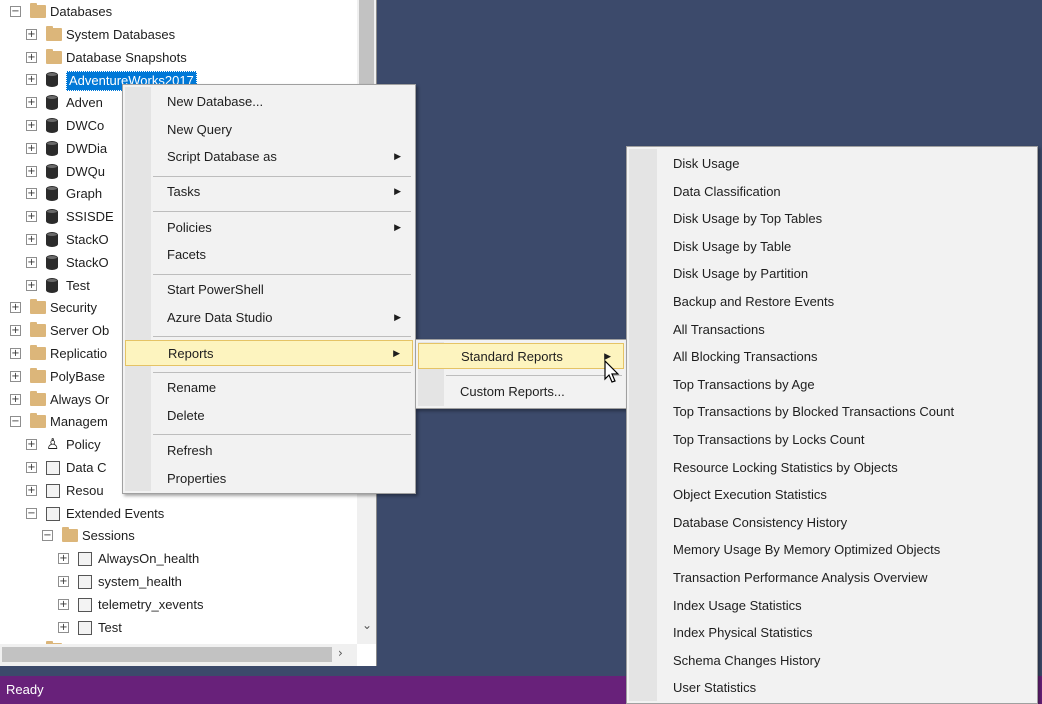 The image size is (1042, 704). Describe the element at coordinates (785, 467) in the screenshot. I see `menu-item-label: Resource Locking Statistics by Objects` at that location.